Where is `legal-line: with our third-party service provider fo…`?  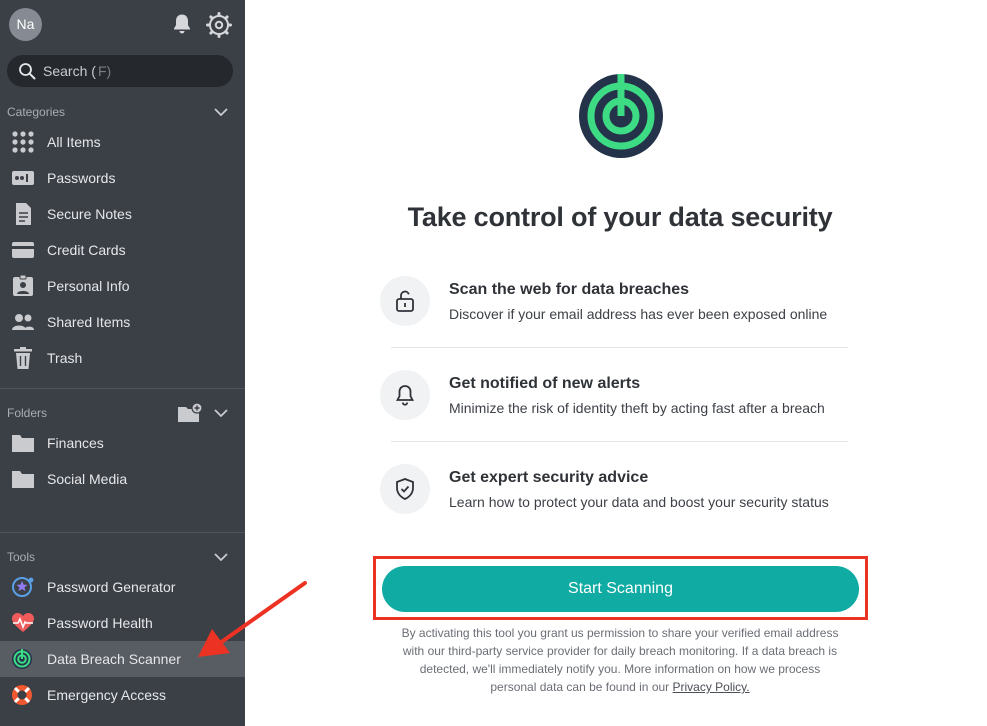
legal-line: with our third-party service provider fo… is located at coordinates (620, 651).